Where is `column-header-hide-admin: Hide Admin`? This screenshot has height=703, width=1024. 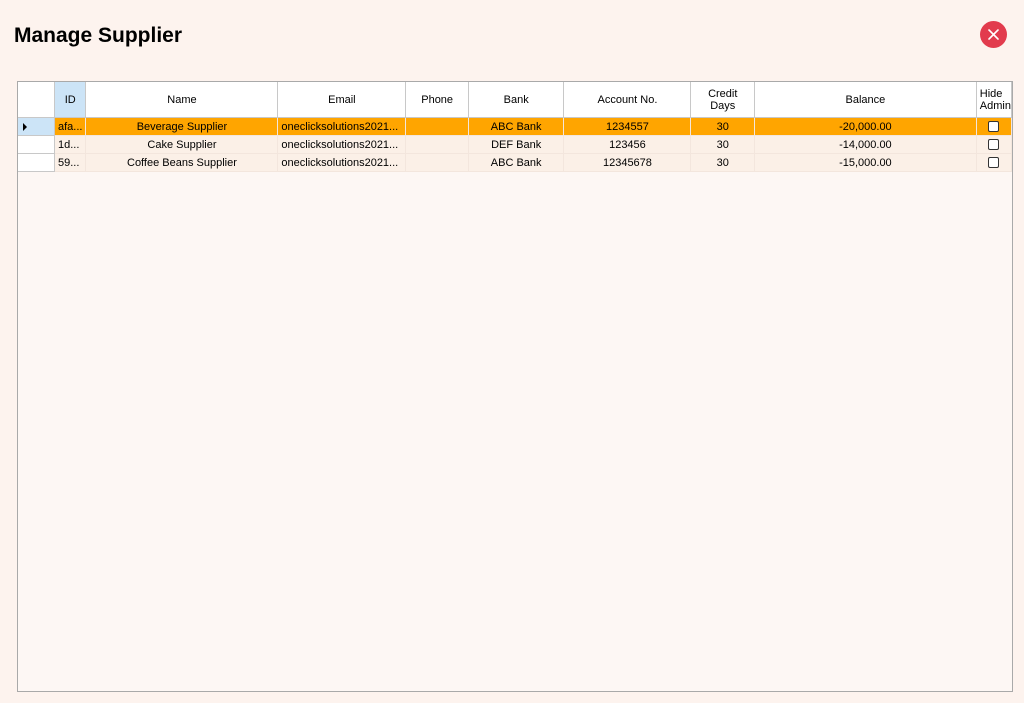
column-header-hide-admin: Hide Admin is located at coordinates (994, 100).